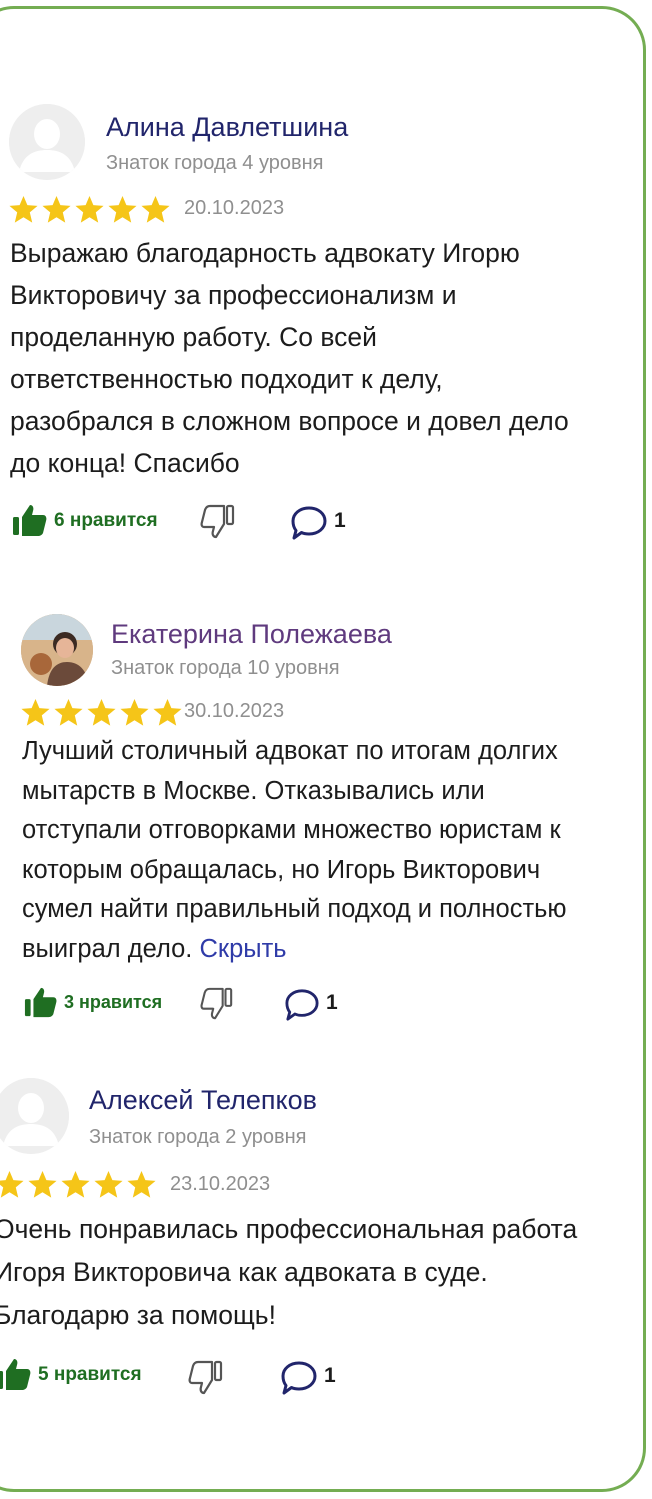  Describe the element at coordinates (57, 650) in the screenshot. I see `user-avatar-photo` at that location.